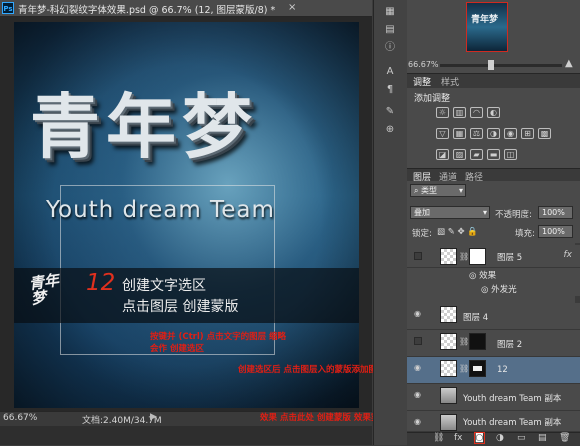 Image resolution: width=580 pixels, height=446 pixels. Describe the element at coordinates (487, 27) in the screenshot. I see `navigator-thumbnail` at that location.